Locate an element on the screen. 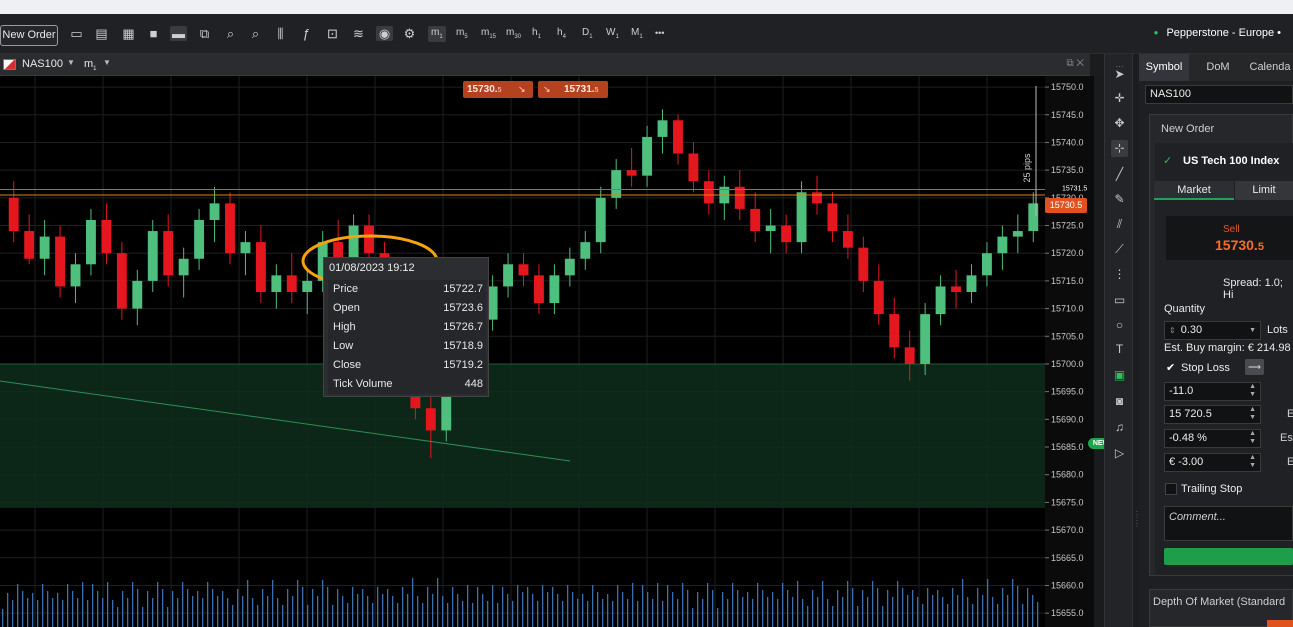 This screenshot has width=1293, height=627. broker-label: ● Pepperstone - Europe • is located at coordinates (1217, 33).